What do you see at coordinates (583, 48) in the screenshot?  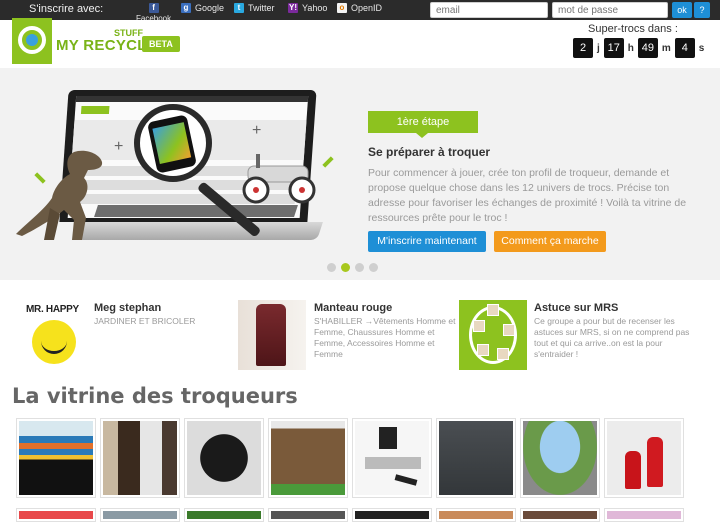 I see `countdown-days: 2` at bounding box center [583, 48].